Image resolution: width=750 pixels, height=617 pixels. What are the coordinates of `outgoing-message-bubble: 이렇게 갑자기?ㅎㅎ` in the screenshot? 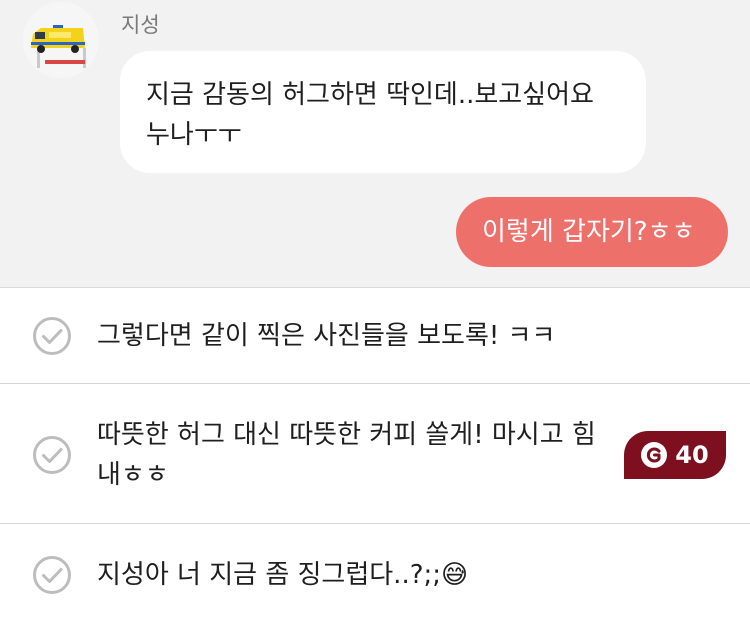 It's located at (592, 232).